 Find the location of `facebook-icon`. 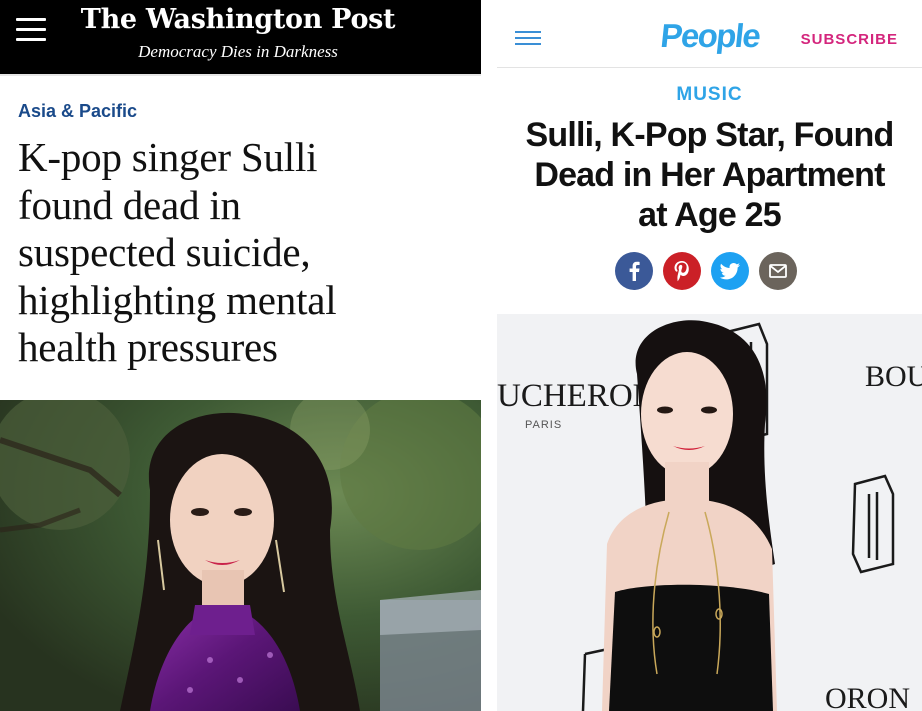

facebook-icon is located at coordinates (634, 271).